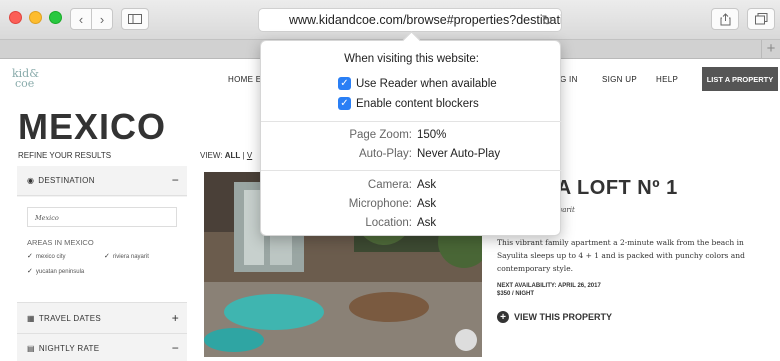 The image size is (780, 361). What do you see at coordinates (503, 317) in the screenshot?
I see `plus-circle-icon: +` at bounding box center [503, 317].